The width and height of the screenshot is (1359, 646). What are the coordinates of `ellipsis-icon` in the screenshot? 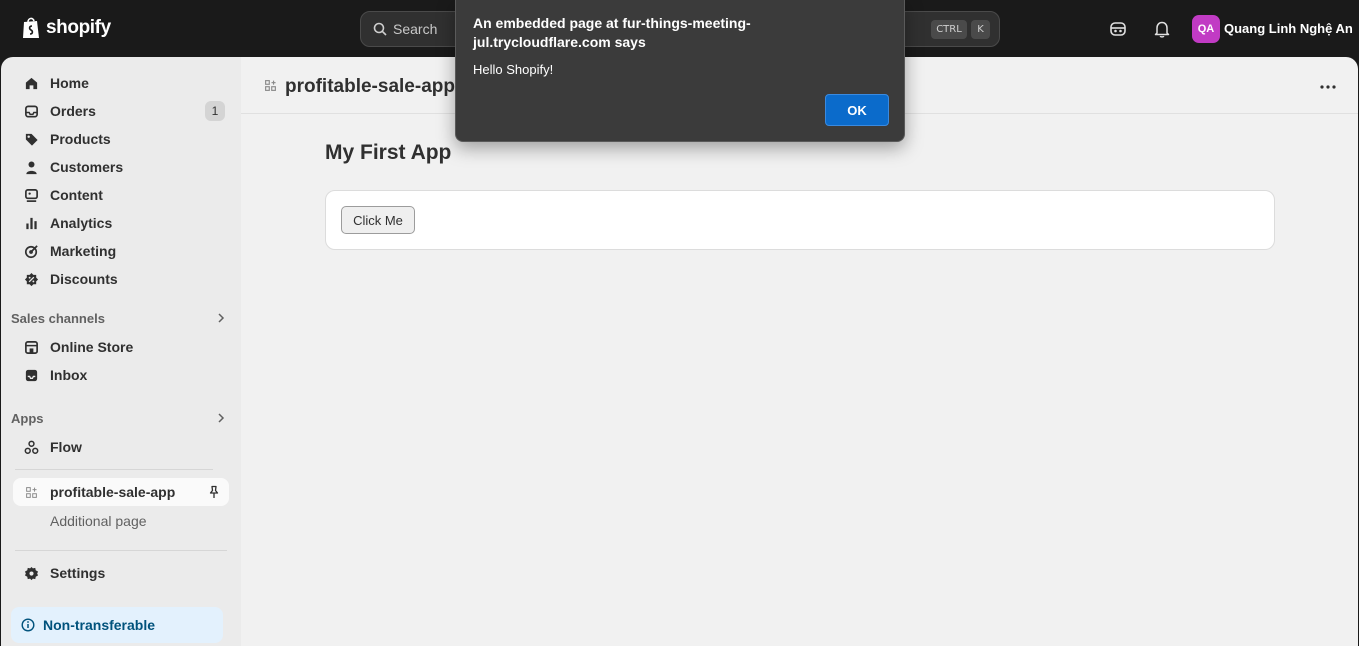 It's located at (1328, 87).